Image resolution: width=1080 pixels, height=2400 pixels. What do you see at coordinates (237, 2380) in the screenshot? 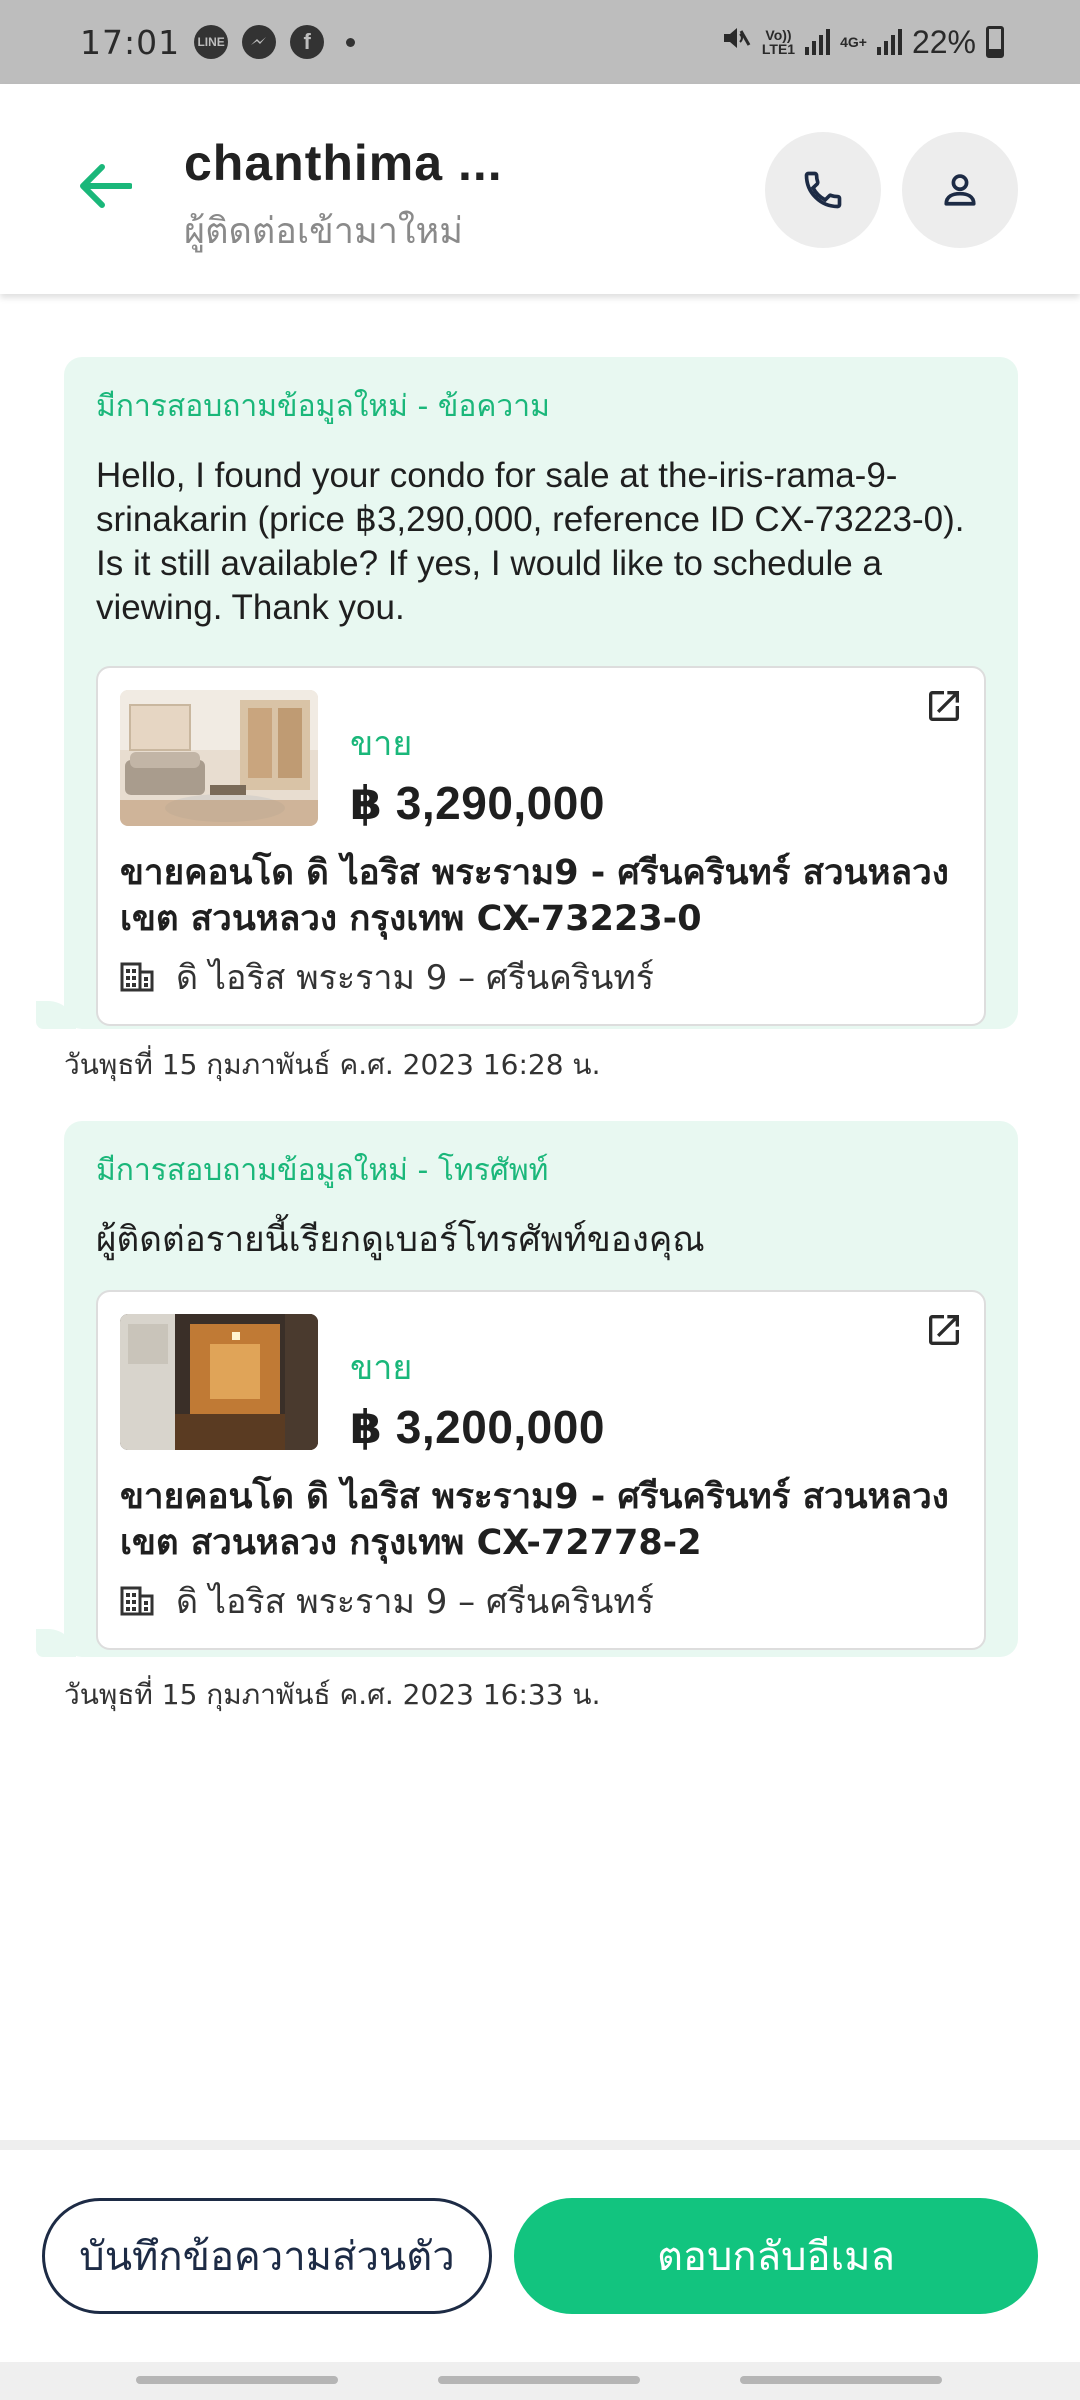
I see `nav-recents-handle` at bounding box center [237, 2380].